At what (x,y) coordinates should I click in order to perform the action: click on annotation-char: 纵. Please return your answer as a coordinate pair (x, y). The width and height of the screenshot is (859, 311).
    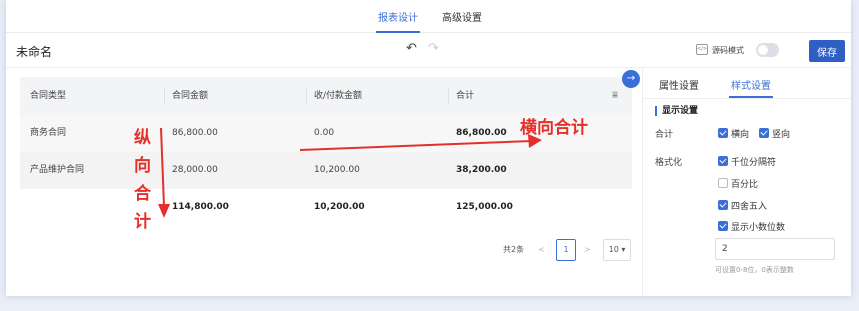
    Looking at the image, I should click on (142, 138).